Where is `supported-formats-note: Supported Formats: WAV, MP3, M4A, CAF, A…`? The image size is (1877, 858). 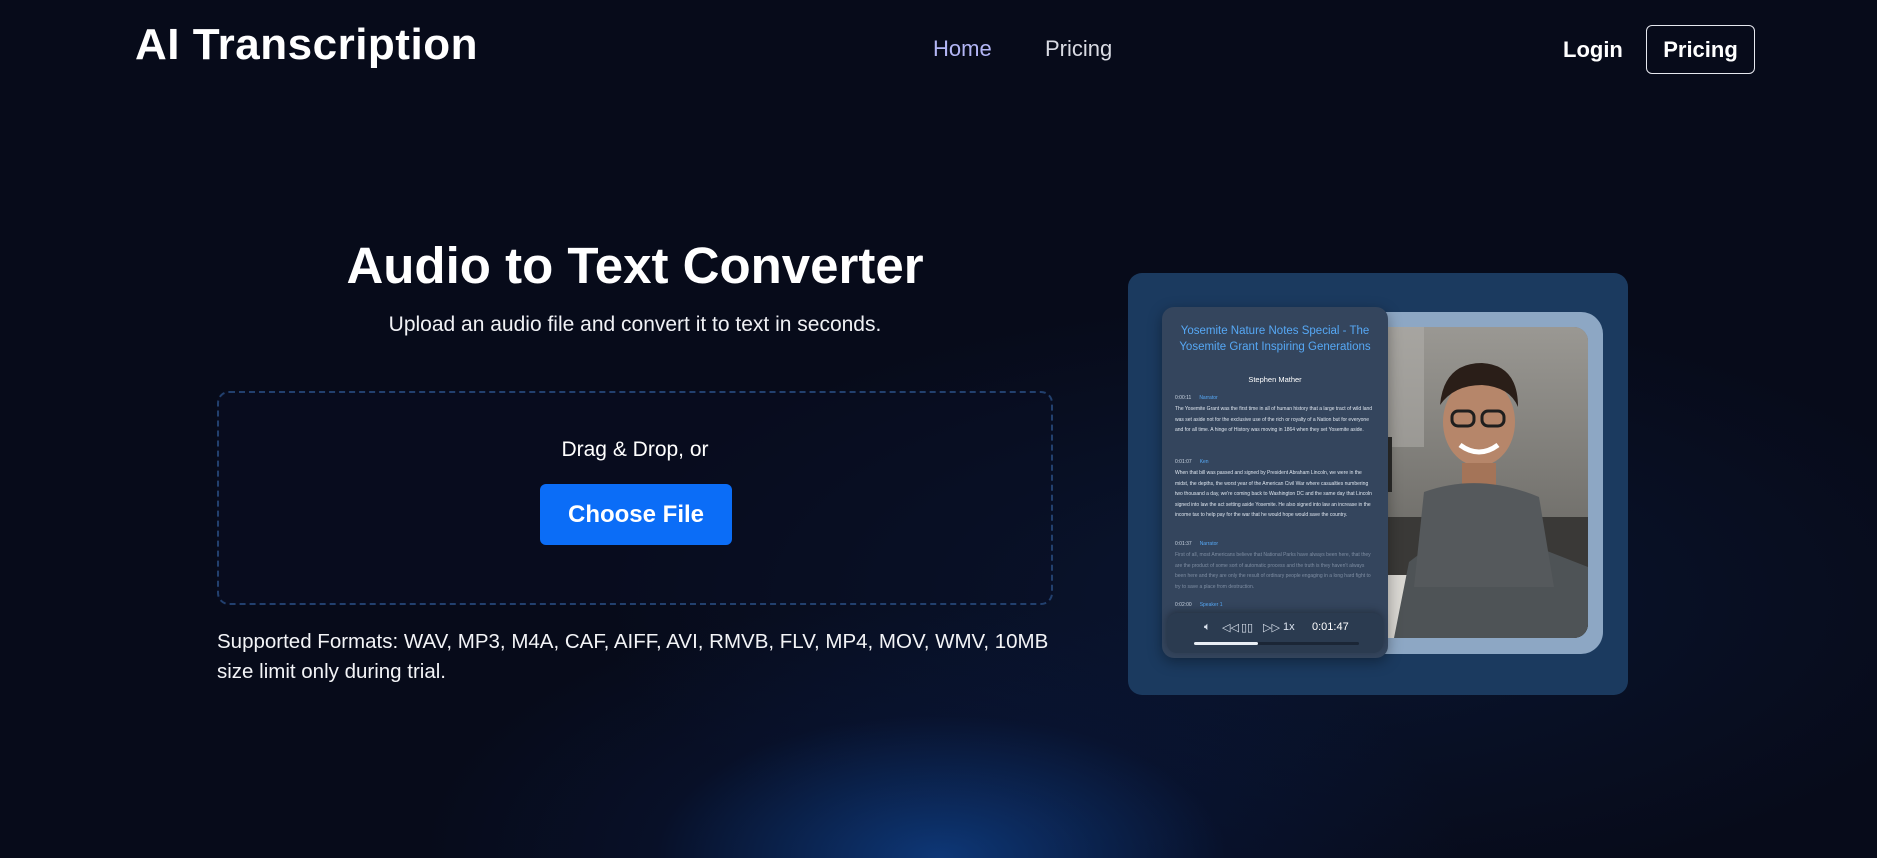
supported-formats-note: Supported Formats: WAV, MP3, M4A, CAF, A… is located at coordinates (633, 656).